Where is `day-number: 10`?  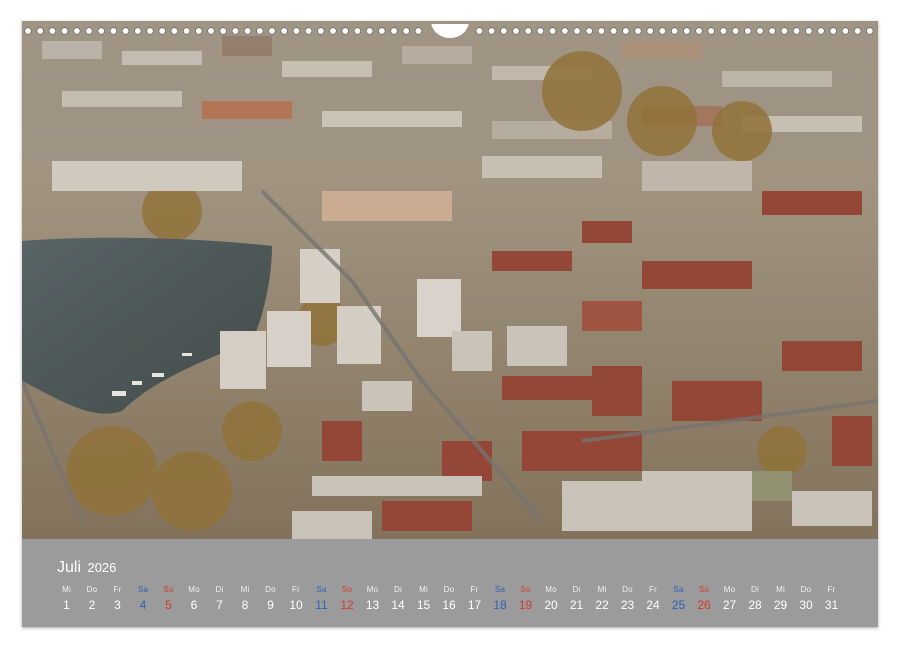 day-number: 10 is located at coordinates (296, 605).